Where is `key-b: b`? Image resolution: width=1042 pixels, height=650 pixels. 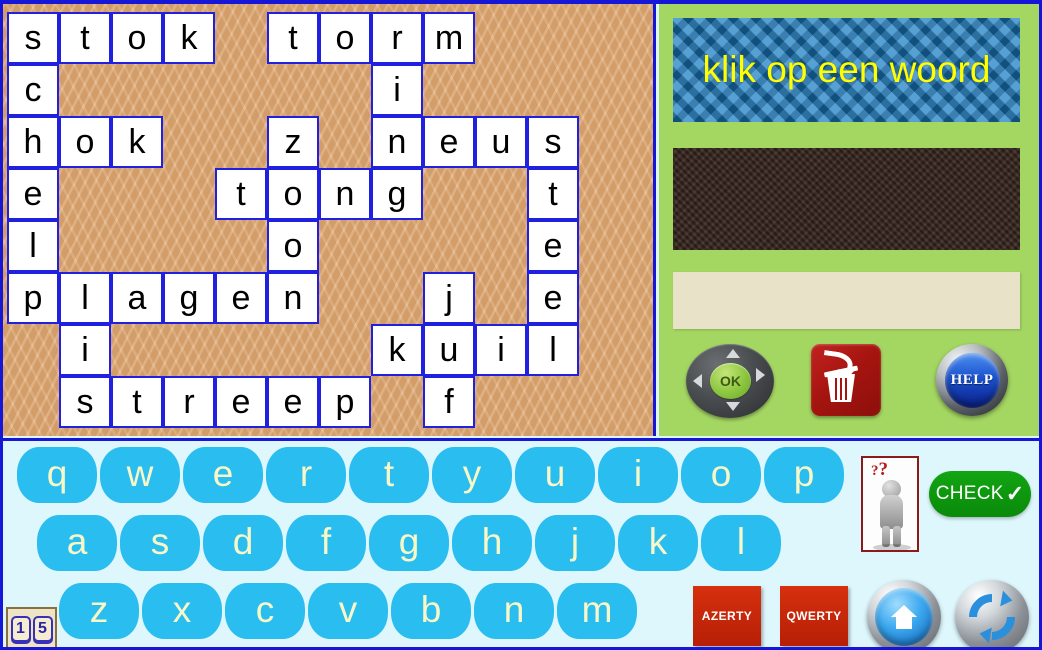
key-b: b is located at coordinates (431, 611).